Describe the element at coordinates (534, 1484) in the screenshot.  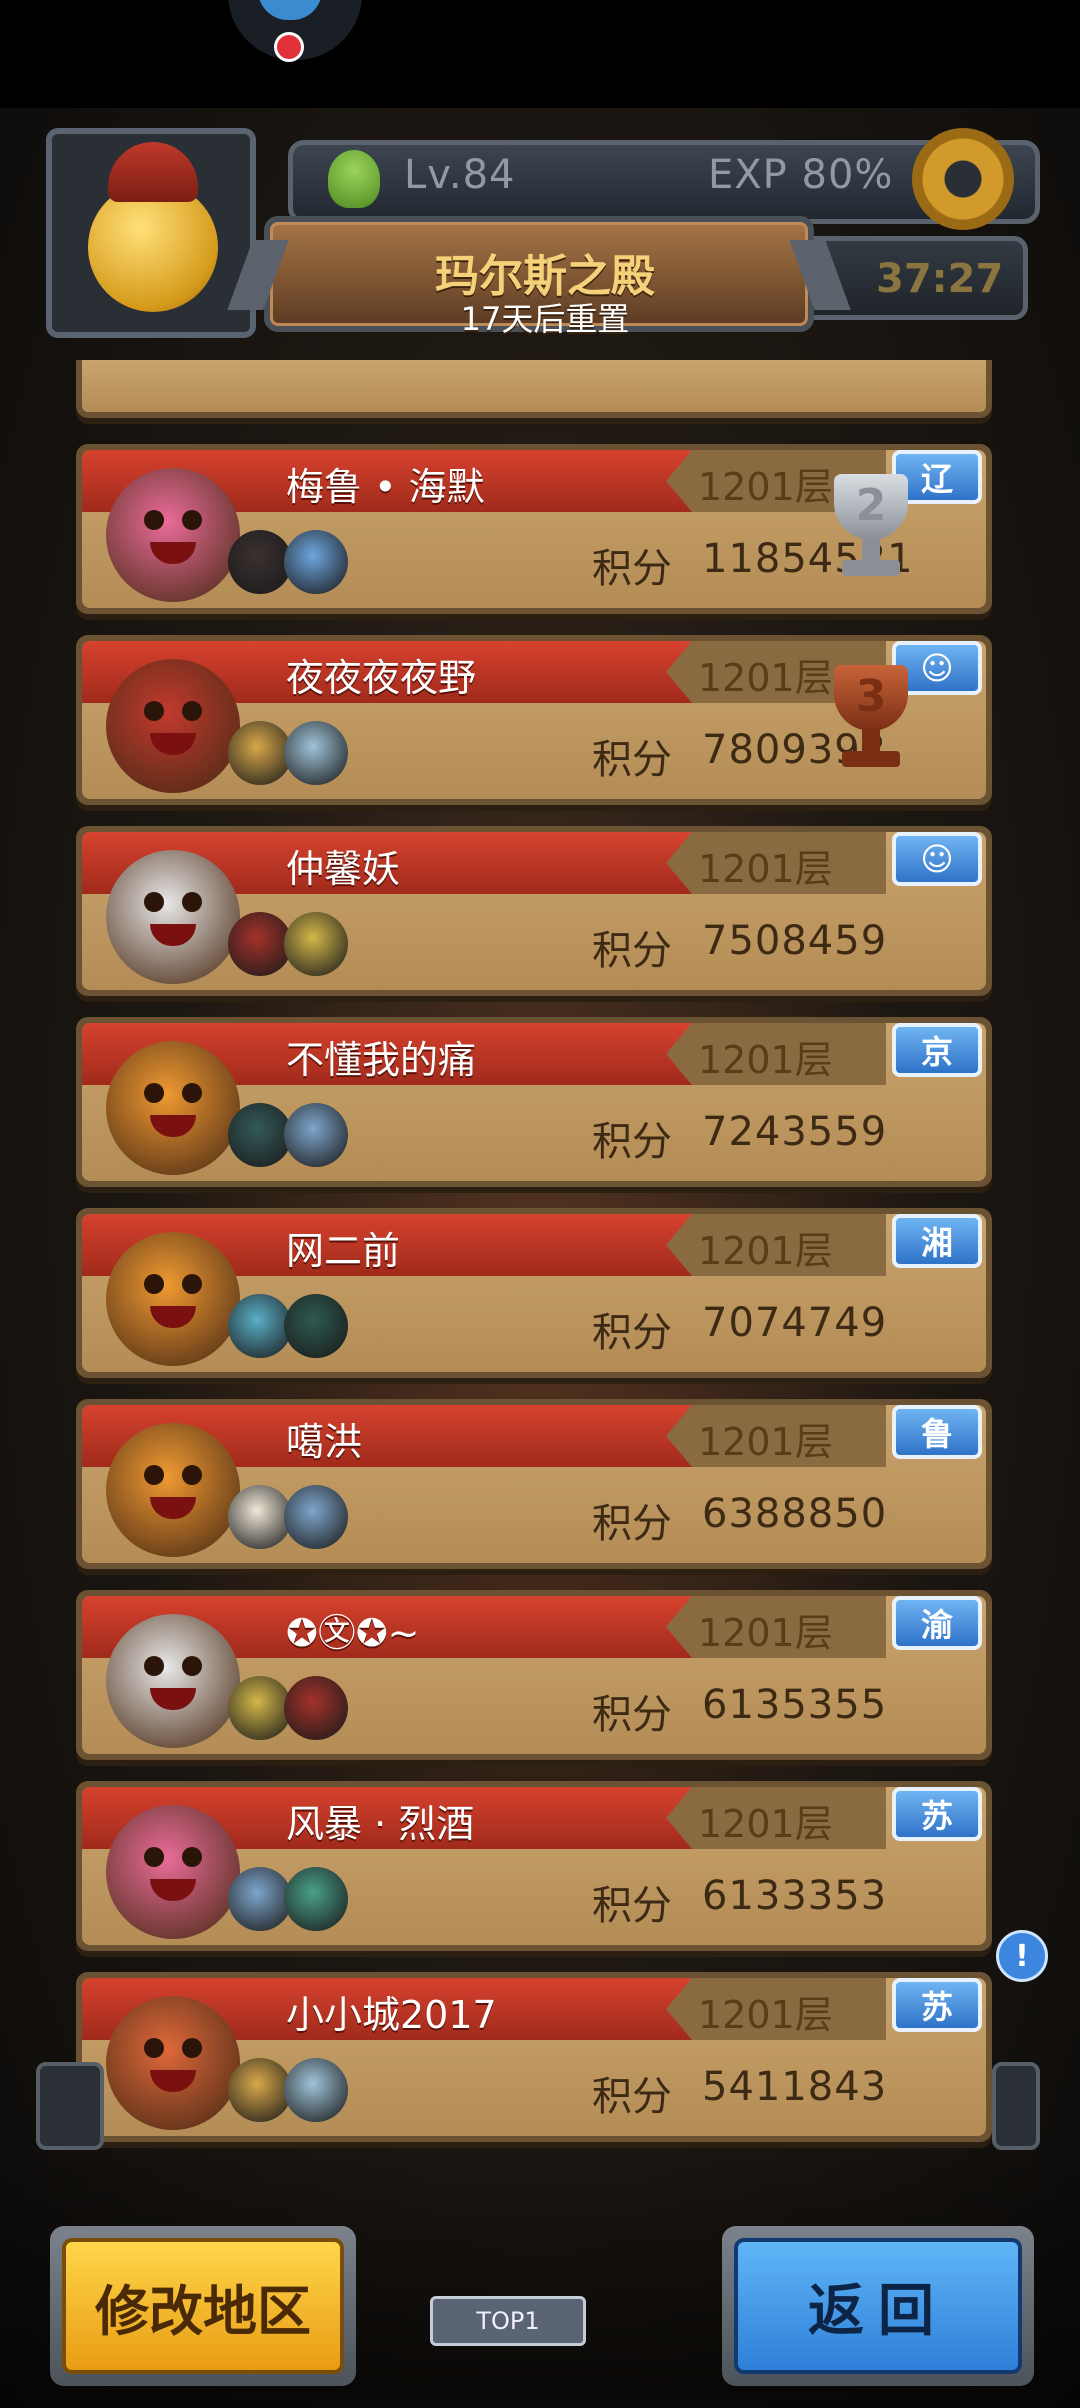
I see `rank-card: 噶洪 1201层 鲁 积分 6388850` at that location.